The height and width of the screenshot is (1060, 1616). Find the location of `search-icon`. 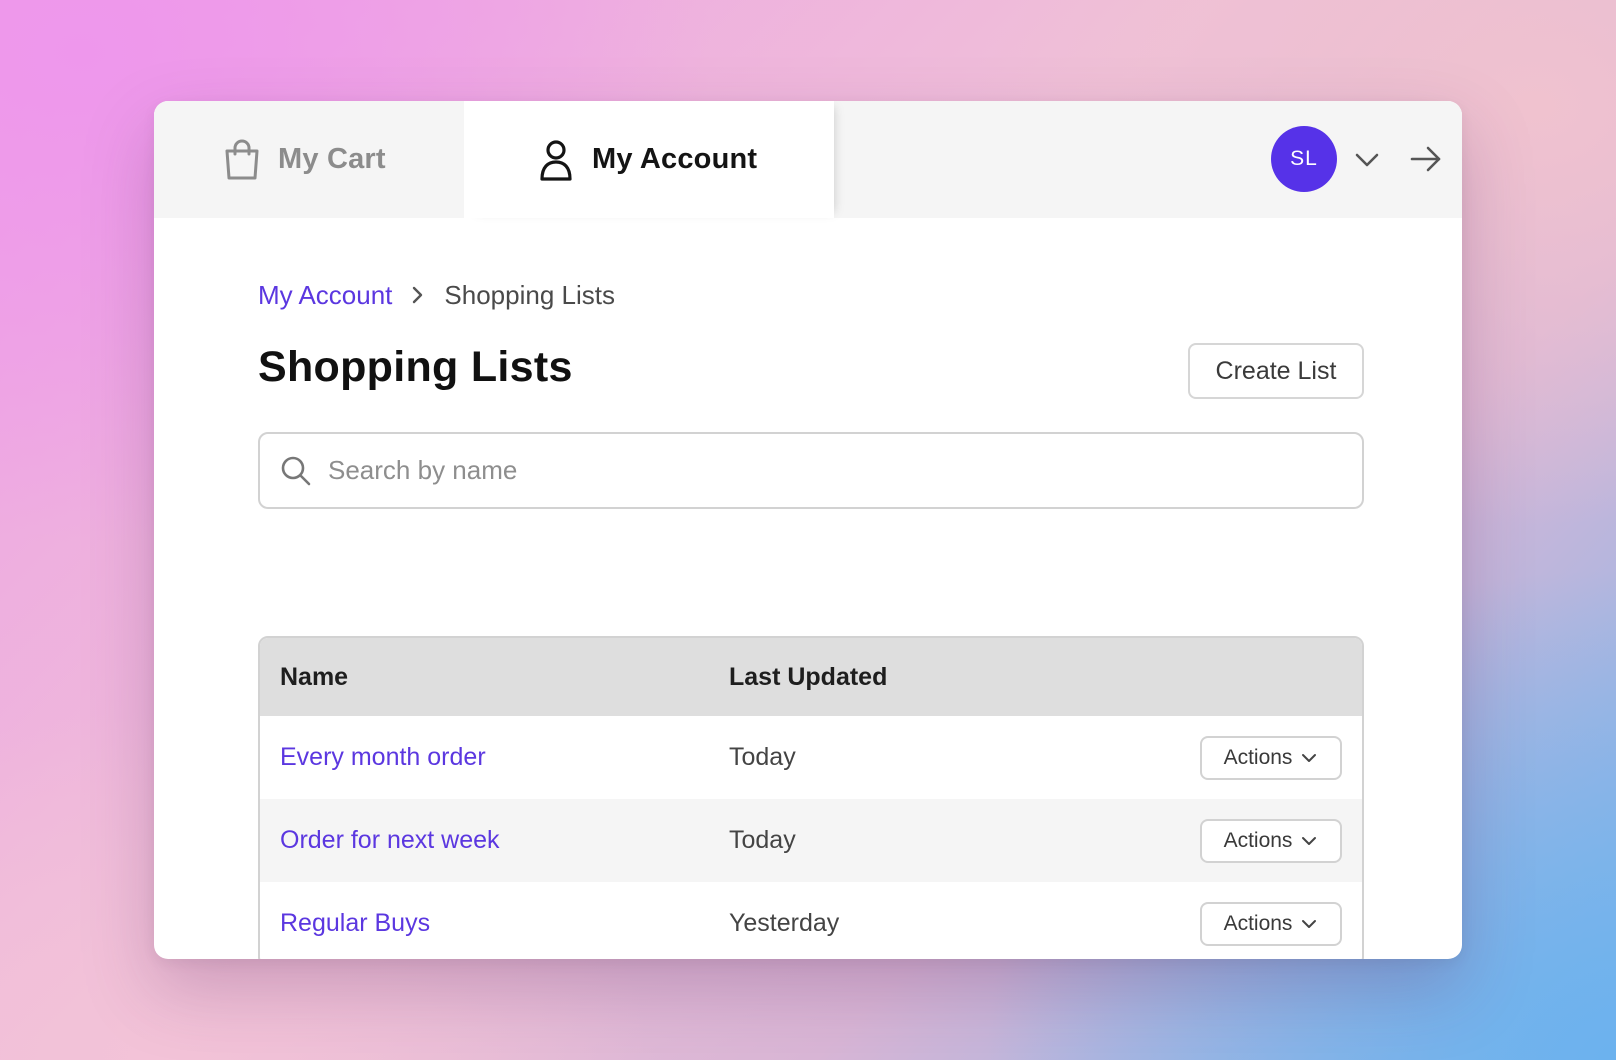

search-icon is located at coordinates (296, 471).